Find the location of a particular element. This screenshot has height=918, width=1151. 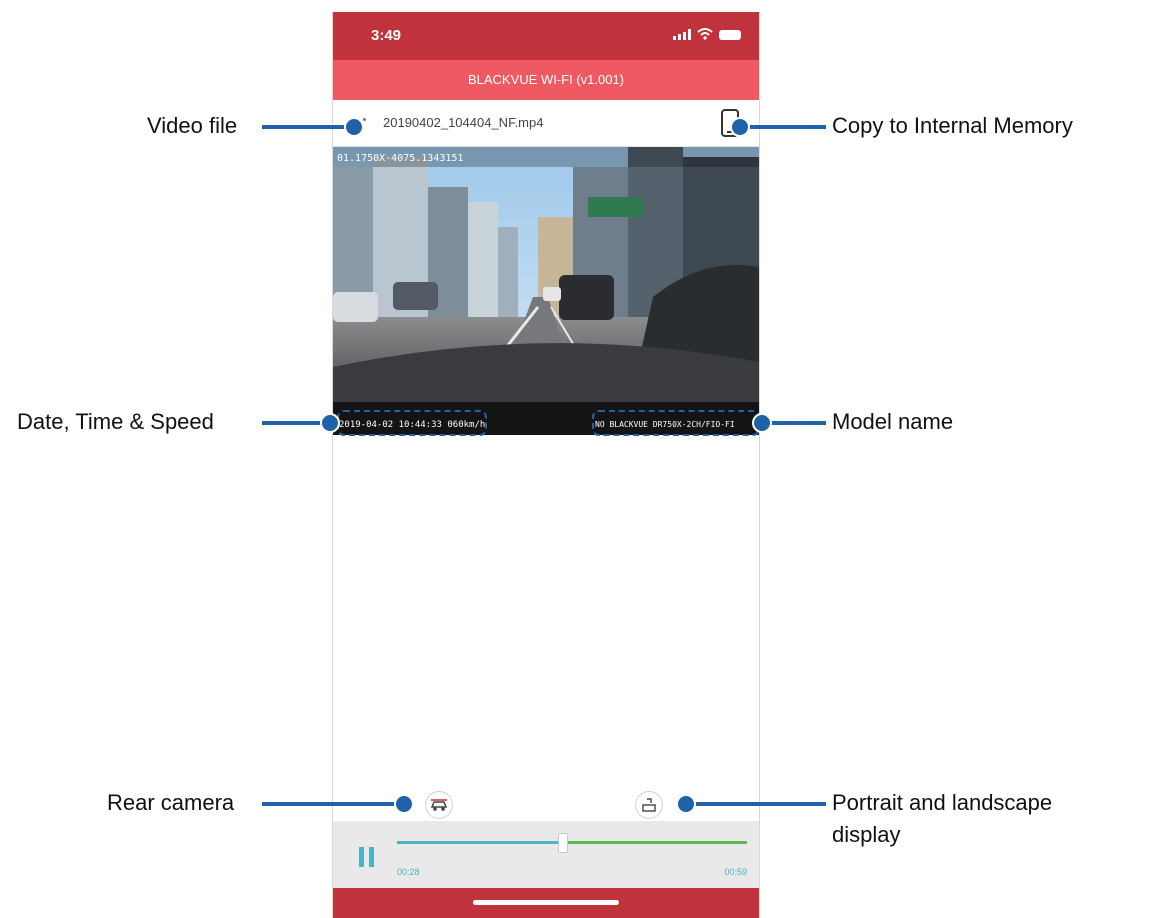

file-indicator is located at coordinates (364, 119).